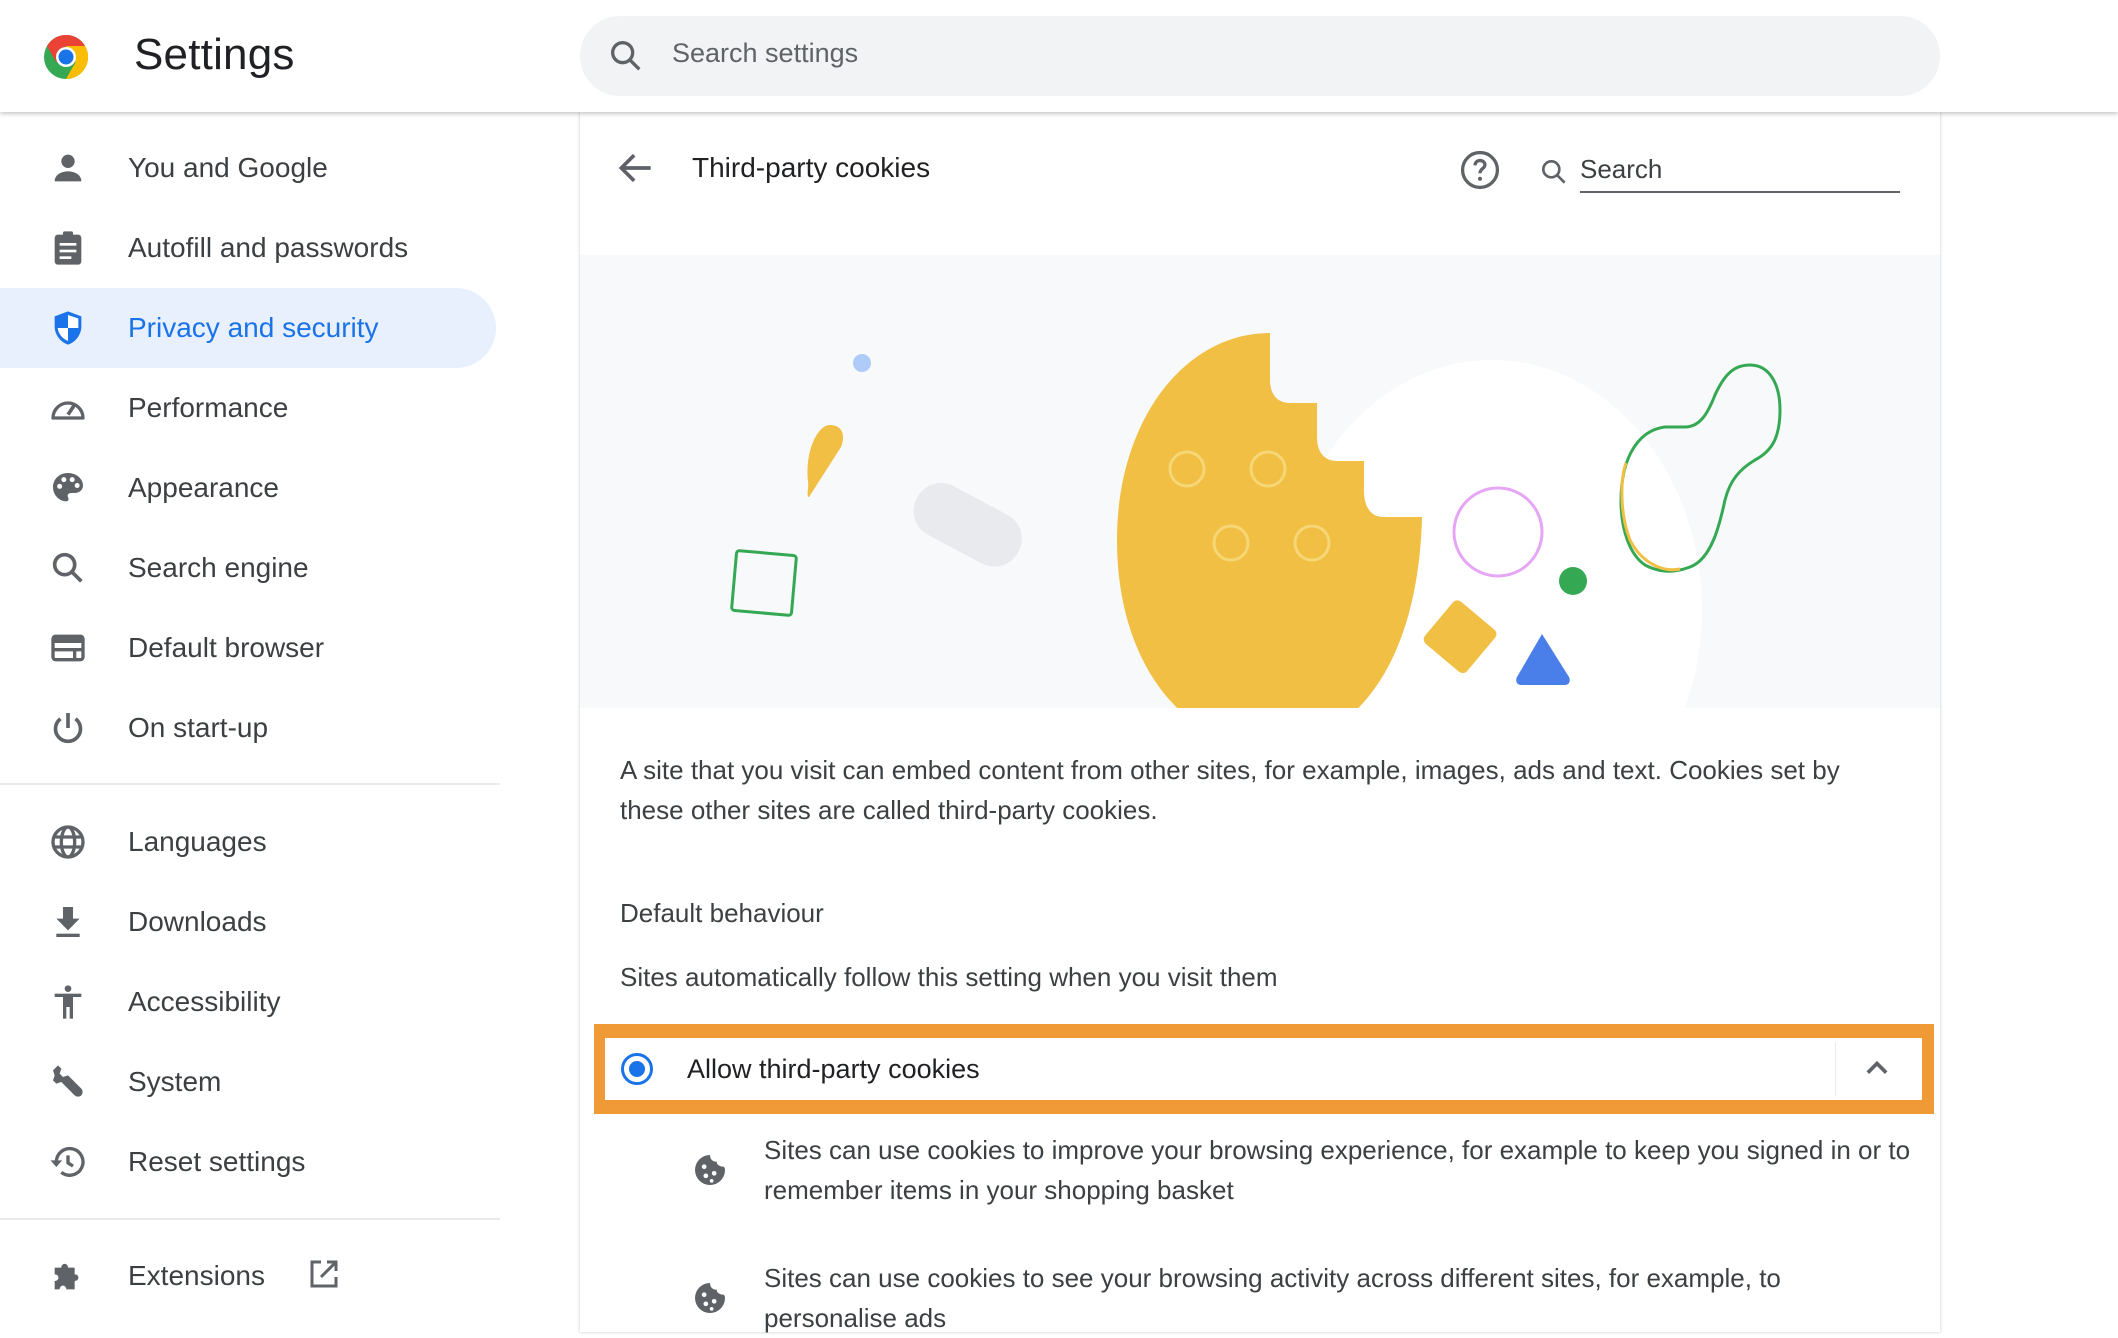 Image resolution: width=2118 pixels, height=1338 pixels. Describe the element at coordinates (68, 168) in the screenshot. I see `person-icon` at that location.